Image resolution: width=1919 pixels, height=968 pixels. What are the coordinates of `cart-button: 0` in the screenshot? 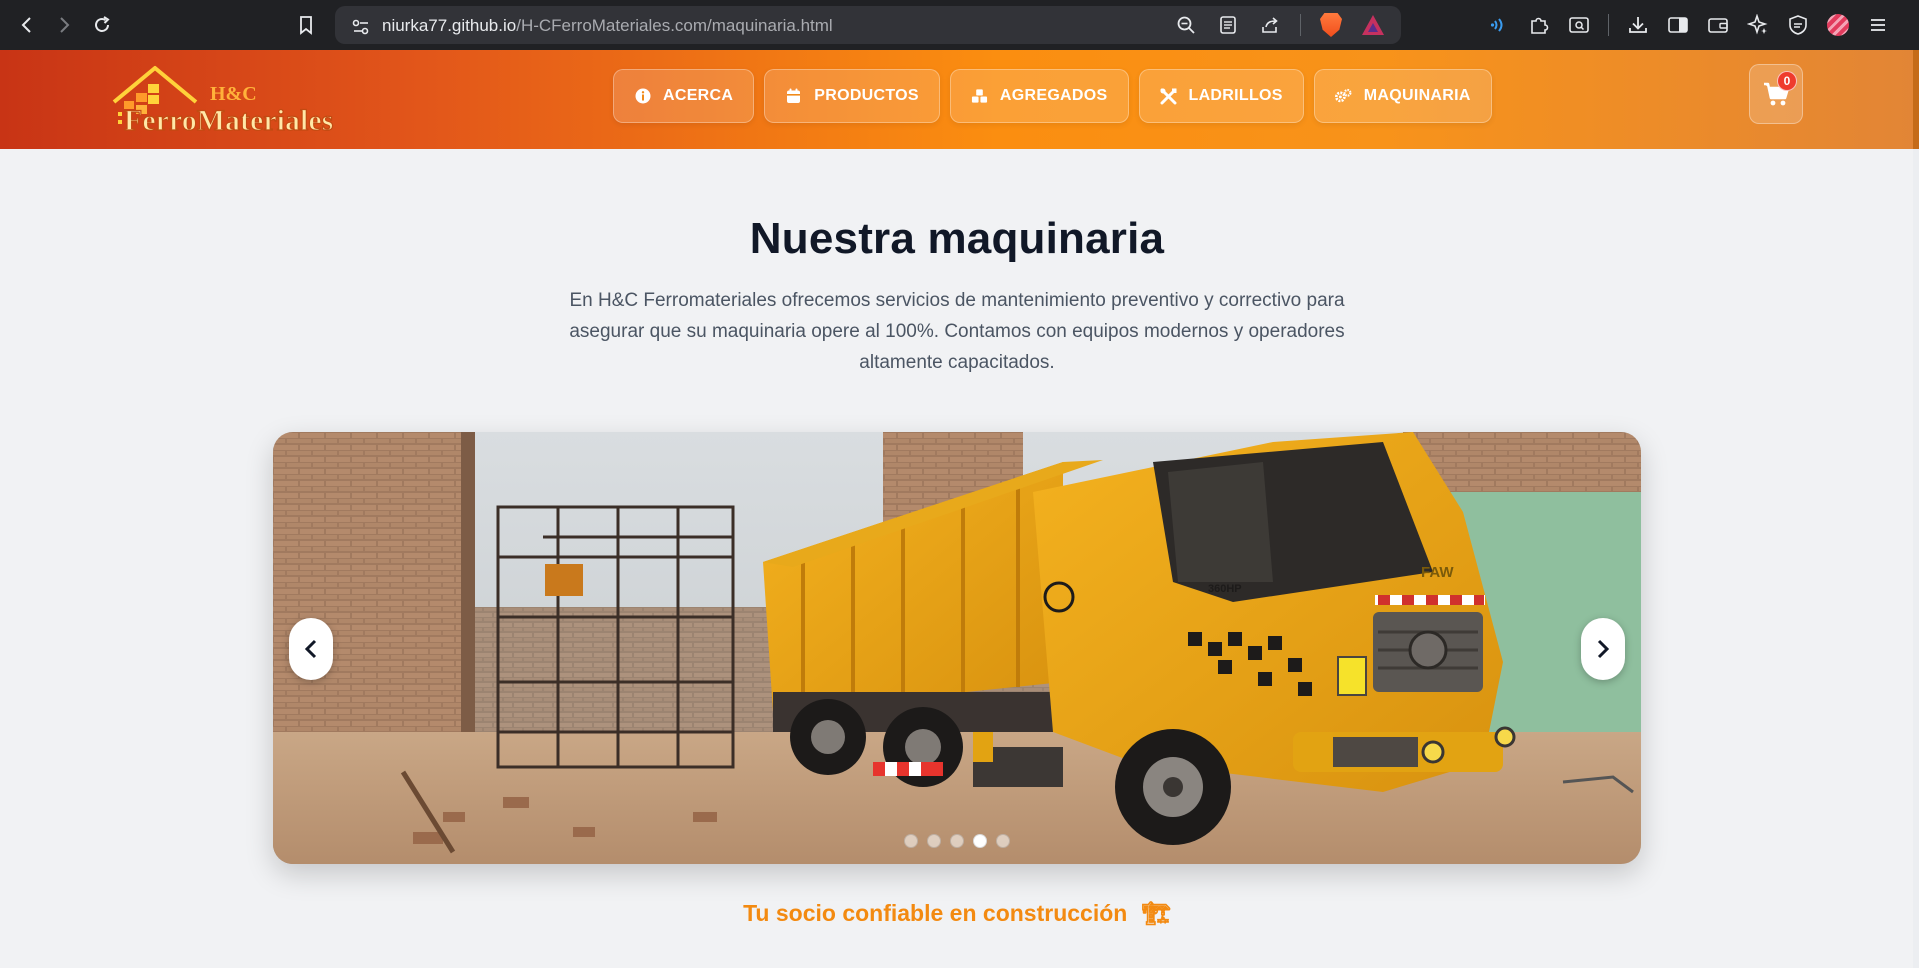 It's located at (1776, 94).